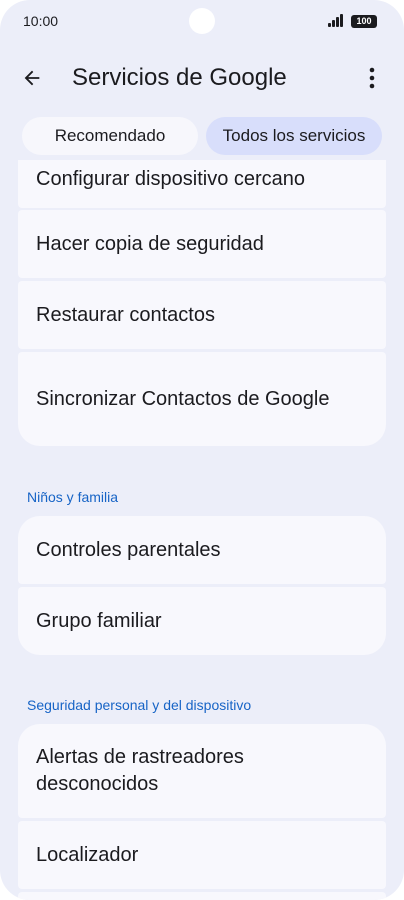  I want to click on status-bar: 10:00 100, so click(202, 23).